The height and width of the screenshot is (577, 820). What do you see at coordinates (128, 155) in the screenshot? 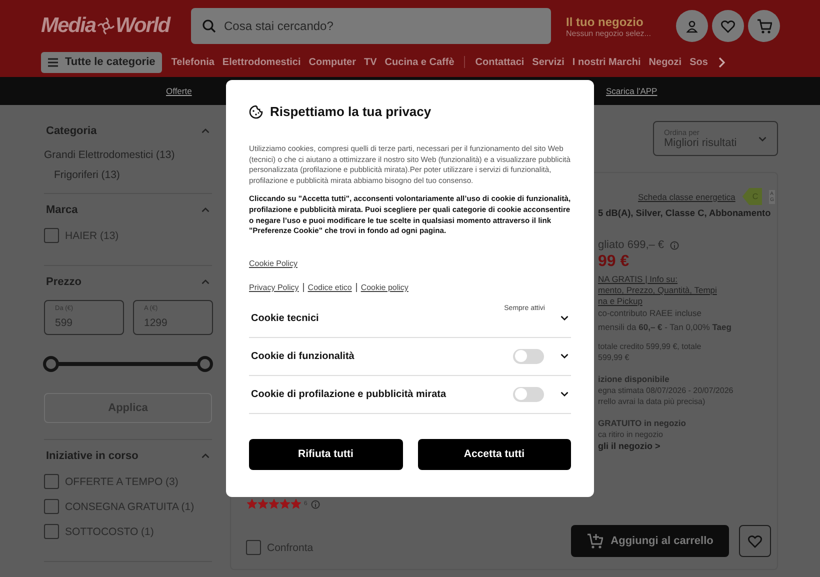
I see `category-link: Grandi Elettrodomestici (13)` at bounding box center [128, 155].